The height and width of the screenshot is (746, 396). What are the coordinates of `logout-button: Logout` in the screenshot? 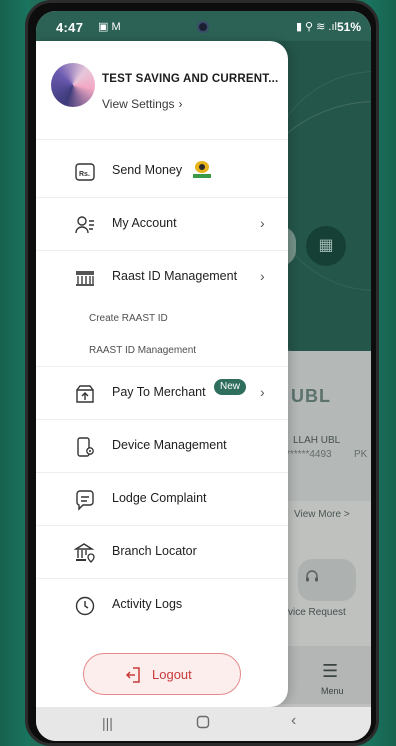 It's located at (162, 674).